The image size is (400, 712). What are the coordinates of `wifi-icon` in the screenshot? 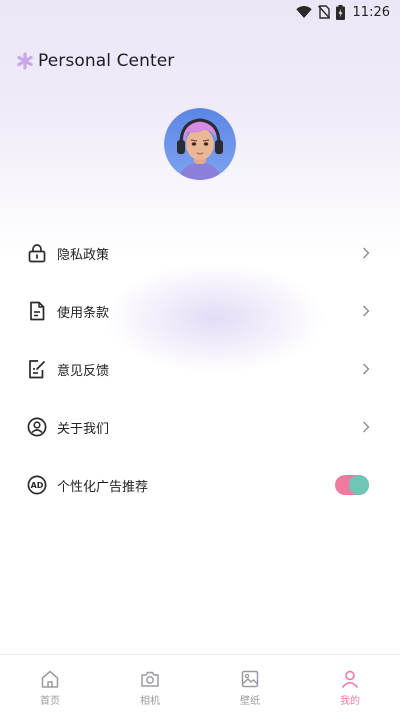 It's located at (303, 12).